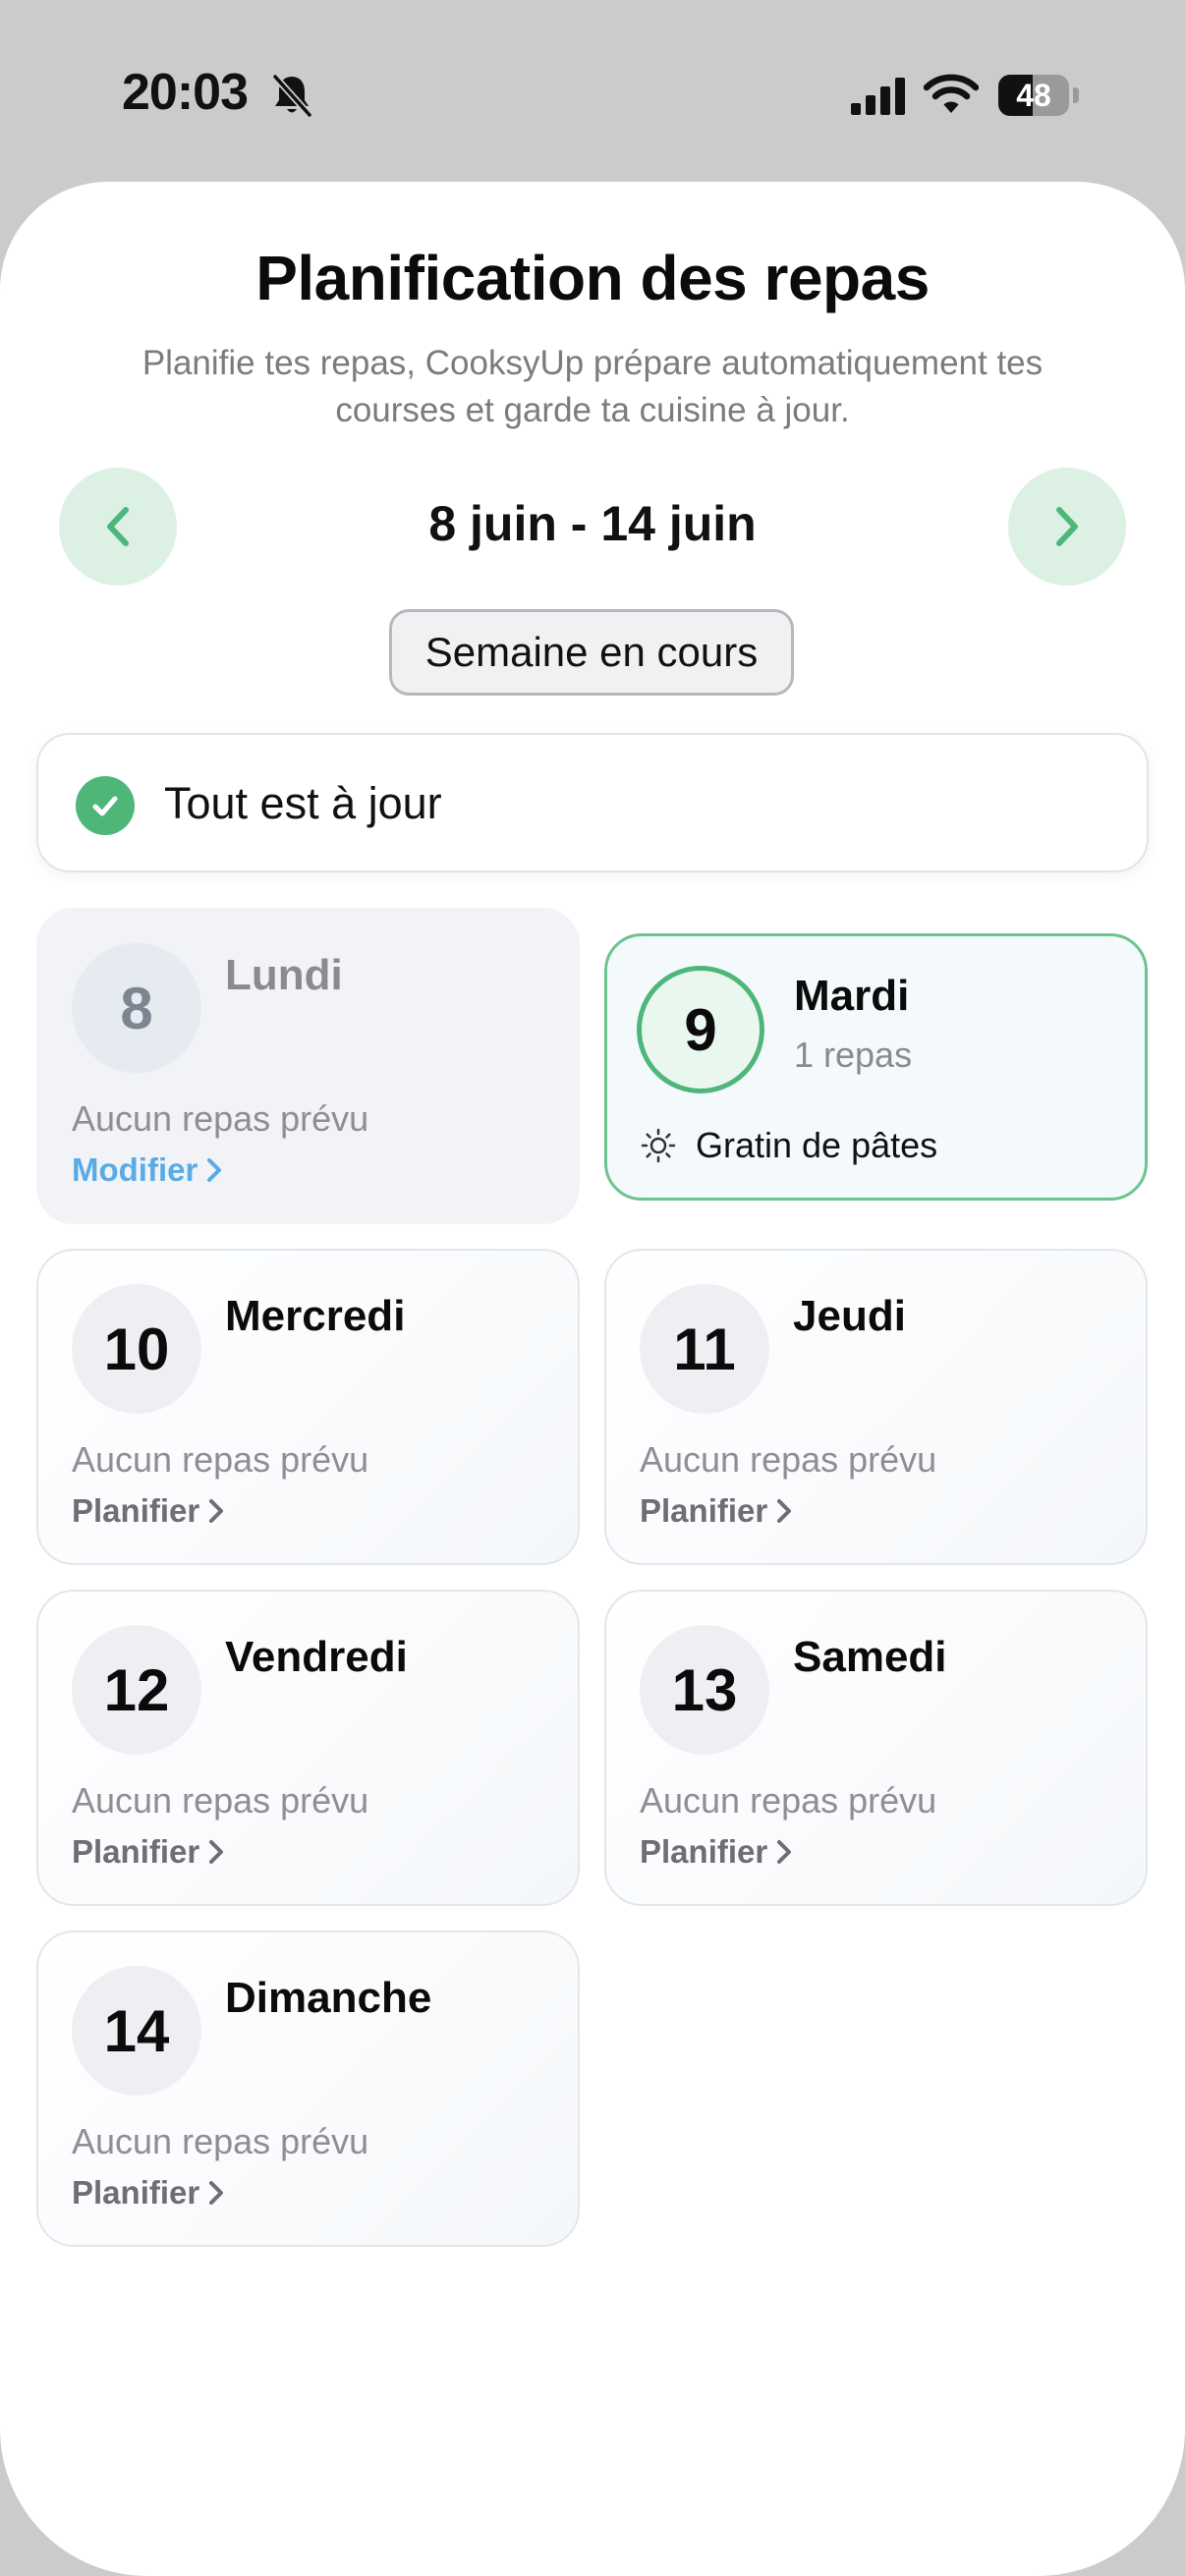  I want to click on battery-tip, so click(1076, 95).